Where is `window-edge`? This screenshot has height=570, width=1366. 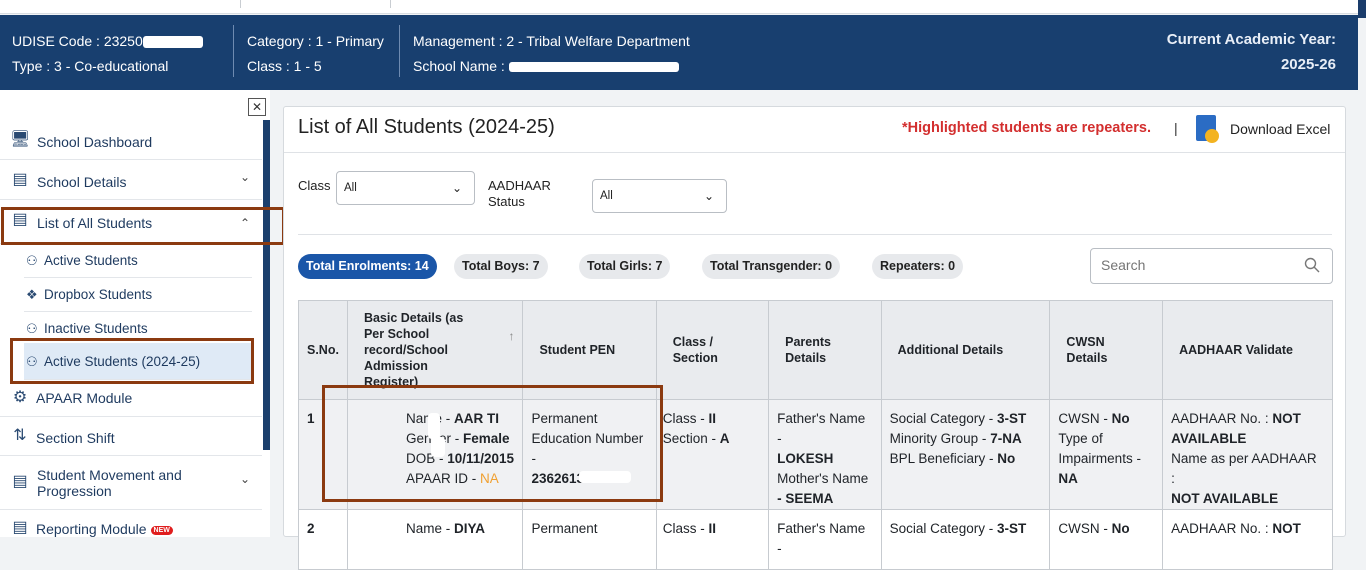
window-edge is located at coordinates (1362, 9).